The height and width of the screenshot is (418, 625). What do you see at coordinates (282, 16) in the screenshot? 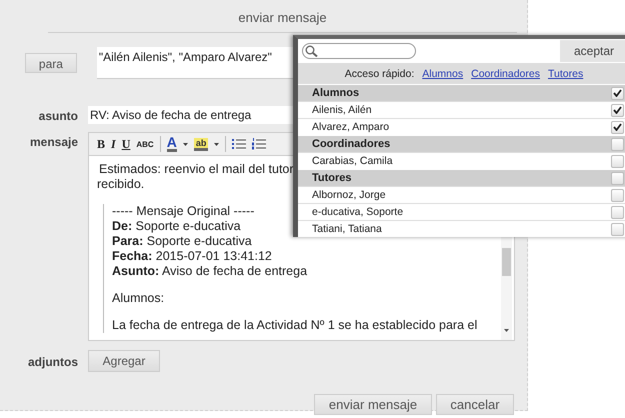
I see `dialog-title: enviar mensaje` at bounding box center [282, 16].